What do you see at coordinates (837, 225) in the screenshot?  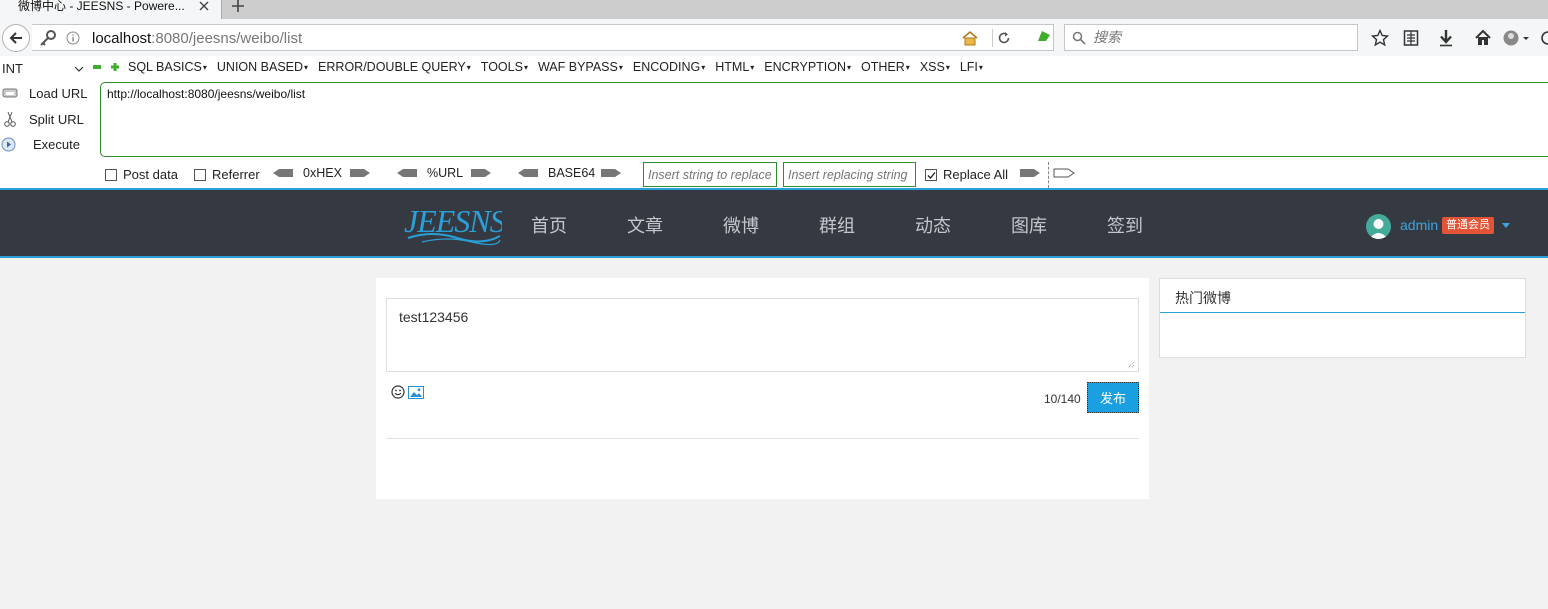 I see `nav-groups: 群组` at bounding box center [837, 225].